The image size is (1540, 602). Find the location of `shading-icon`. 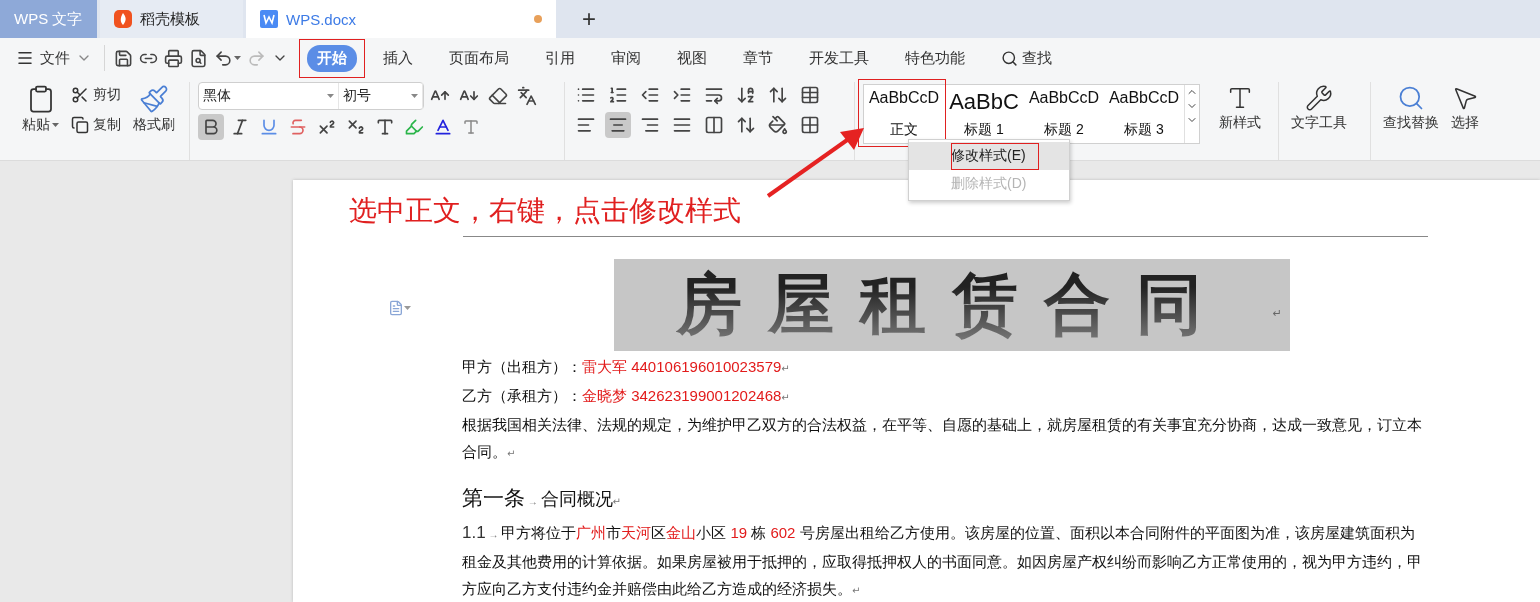

shading-icon is located at coordinates (778, 125).